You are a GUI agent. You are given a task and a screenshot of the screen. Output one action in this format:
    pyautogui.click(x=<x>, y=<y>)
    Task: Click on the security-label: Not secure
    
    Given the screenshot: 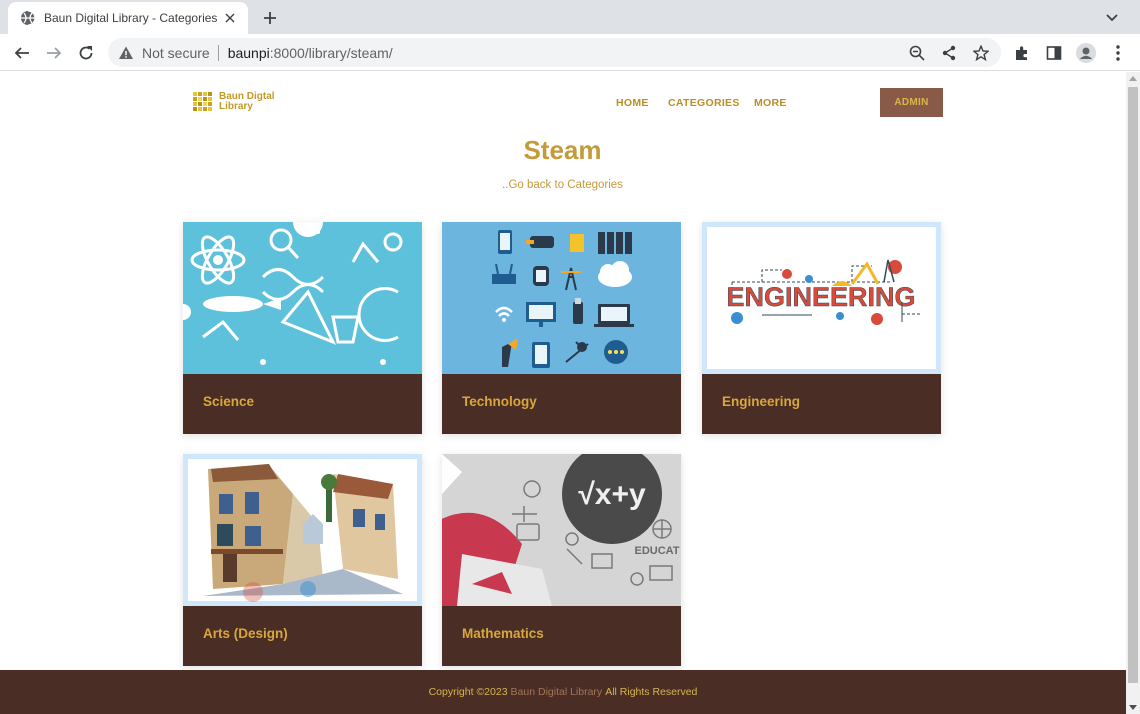 What is the action you would take?
    pyautogui.click(x=176, y=53)
    